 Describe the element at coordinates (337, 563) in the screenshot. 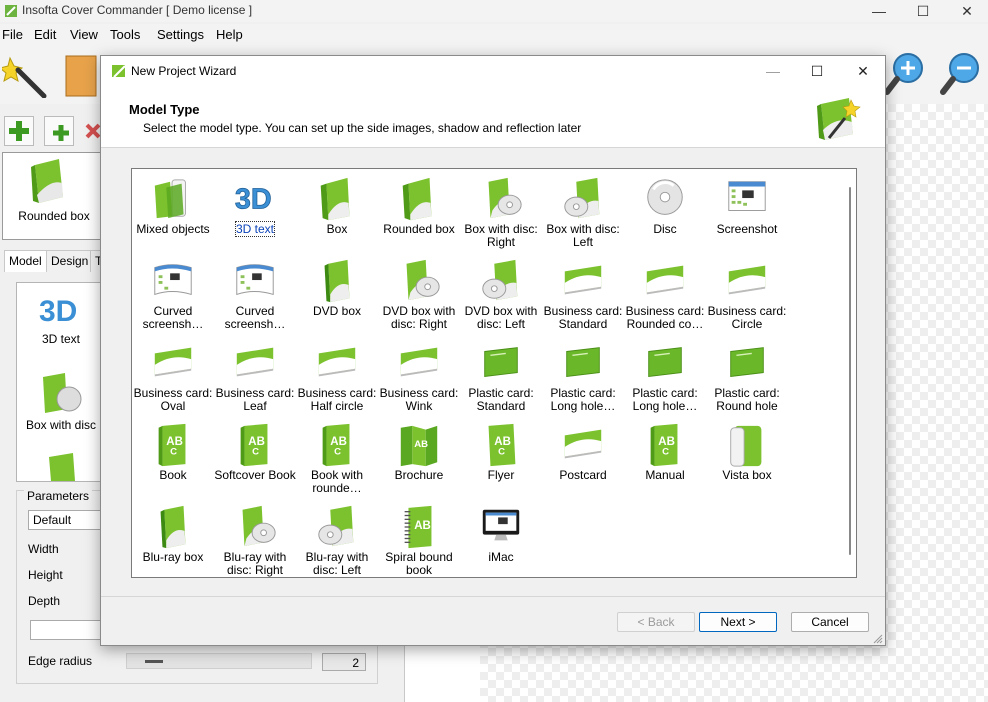

I see `model-type-label: Blu-ray with disc: Left` at that location.